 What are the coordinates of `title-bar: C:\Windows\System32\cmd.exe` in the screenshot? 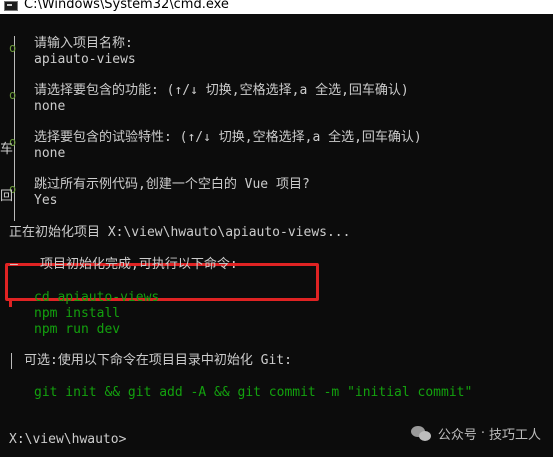 It's located at (276, 7).